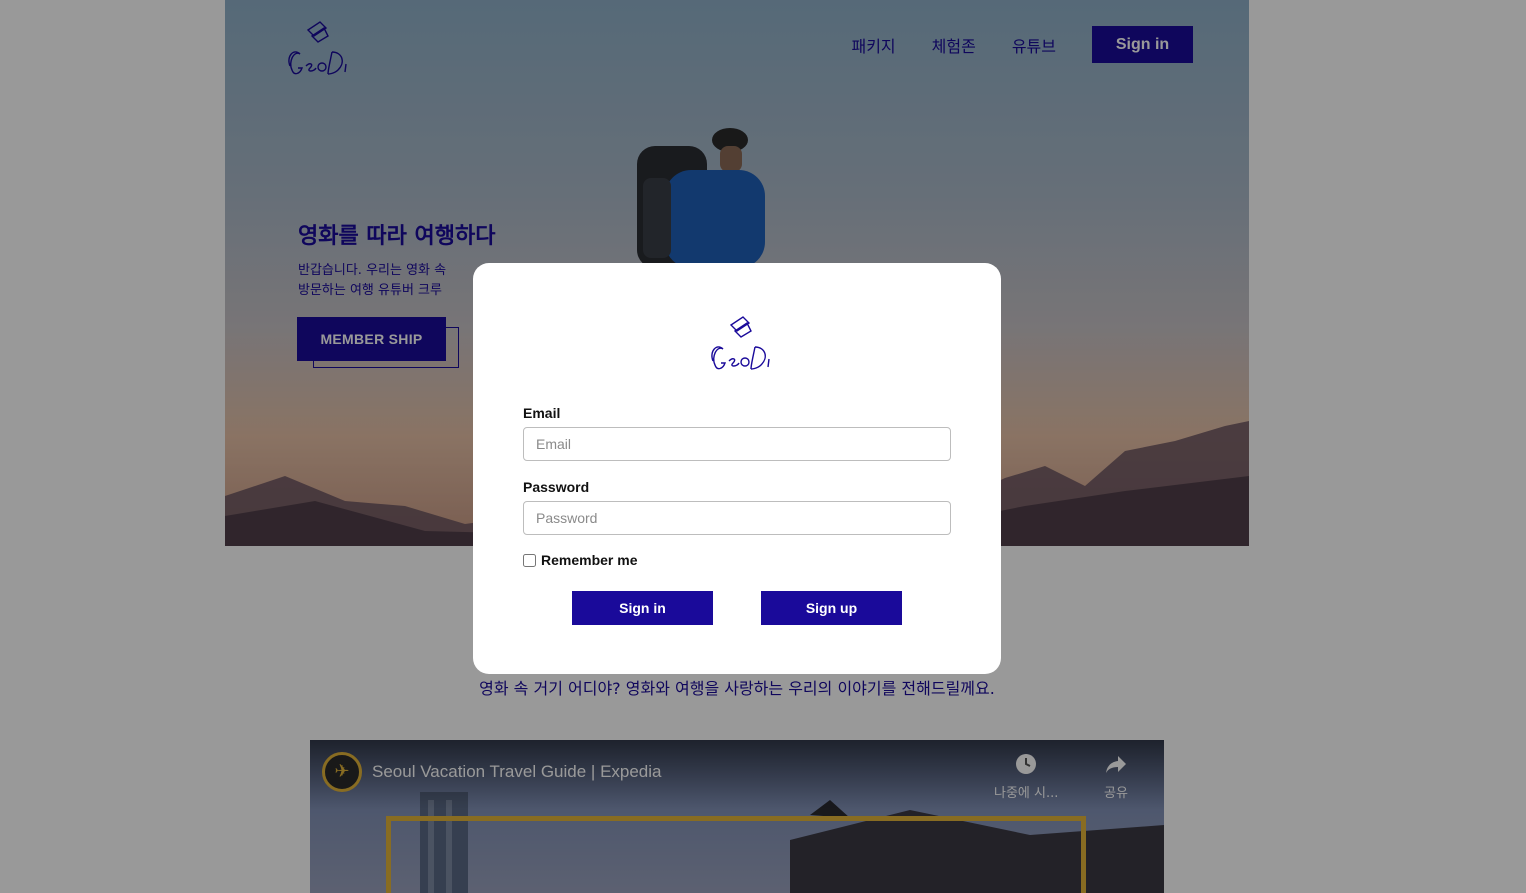 The height and width of the screenshot is (893, 1526). I want to click on remember-me: Remember me, so click(580, 560).